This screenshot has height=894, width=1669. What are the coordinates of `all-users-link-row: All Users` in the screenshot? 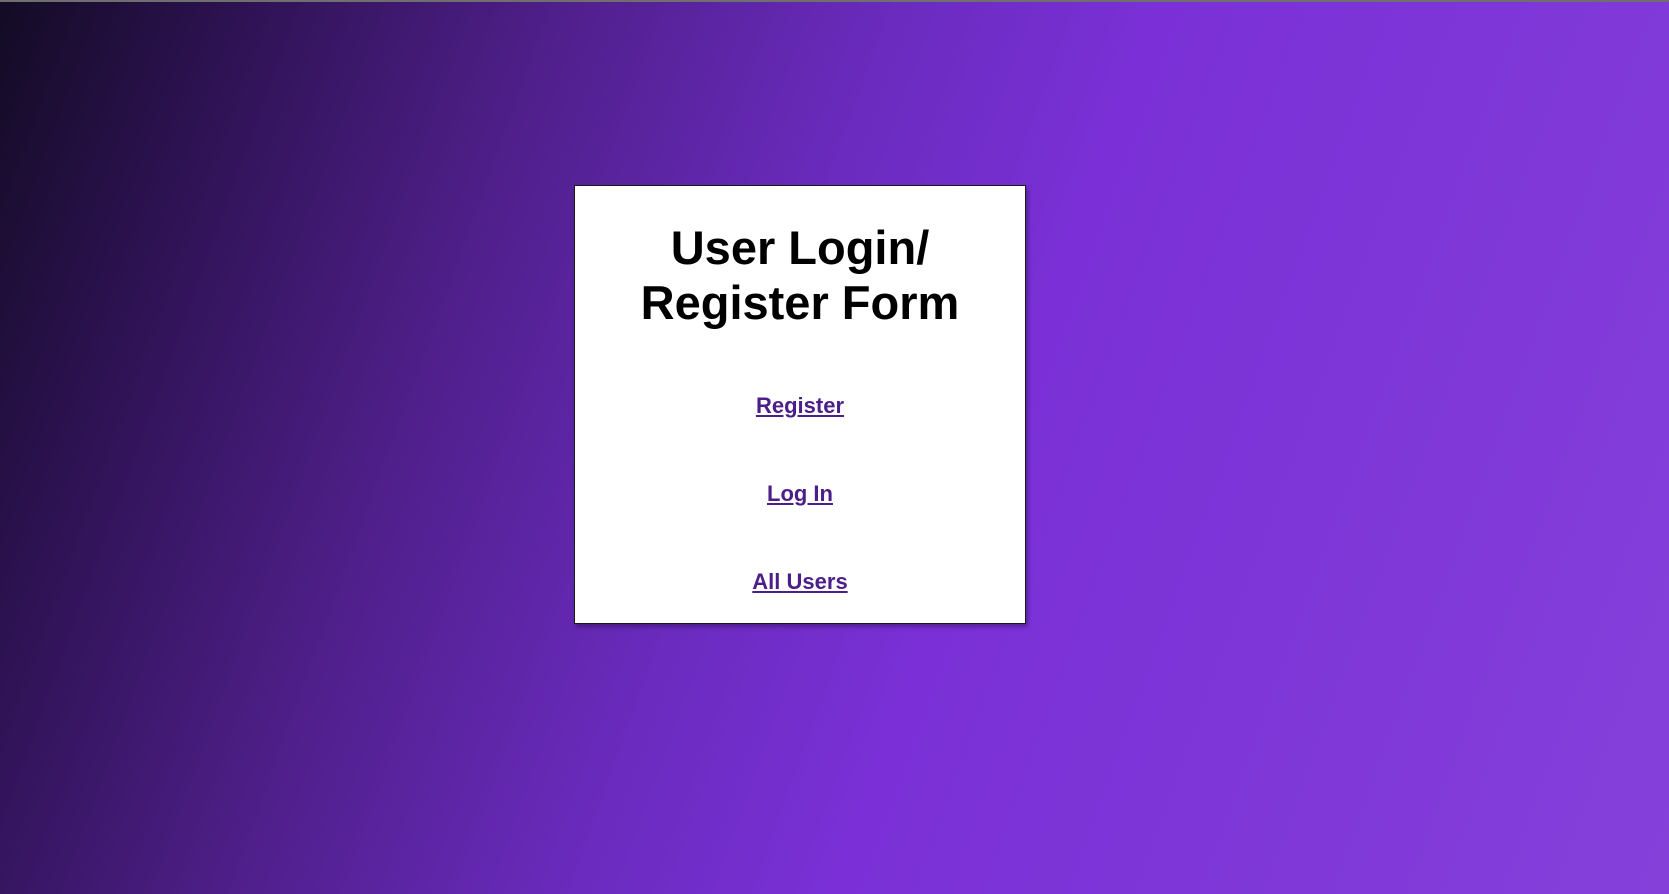 It's located at (800, 582).